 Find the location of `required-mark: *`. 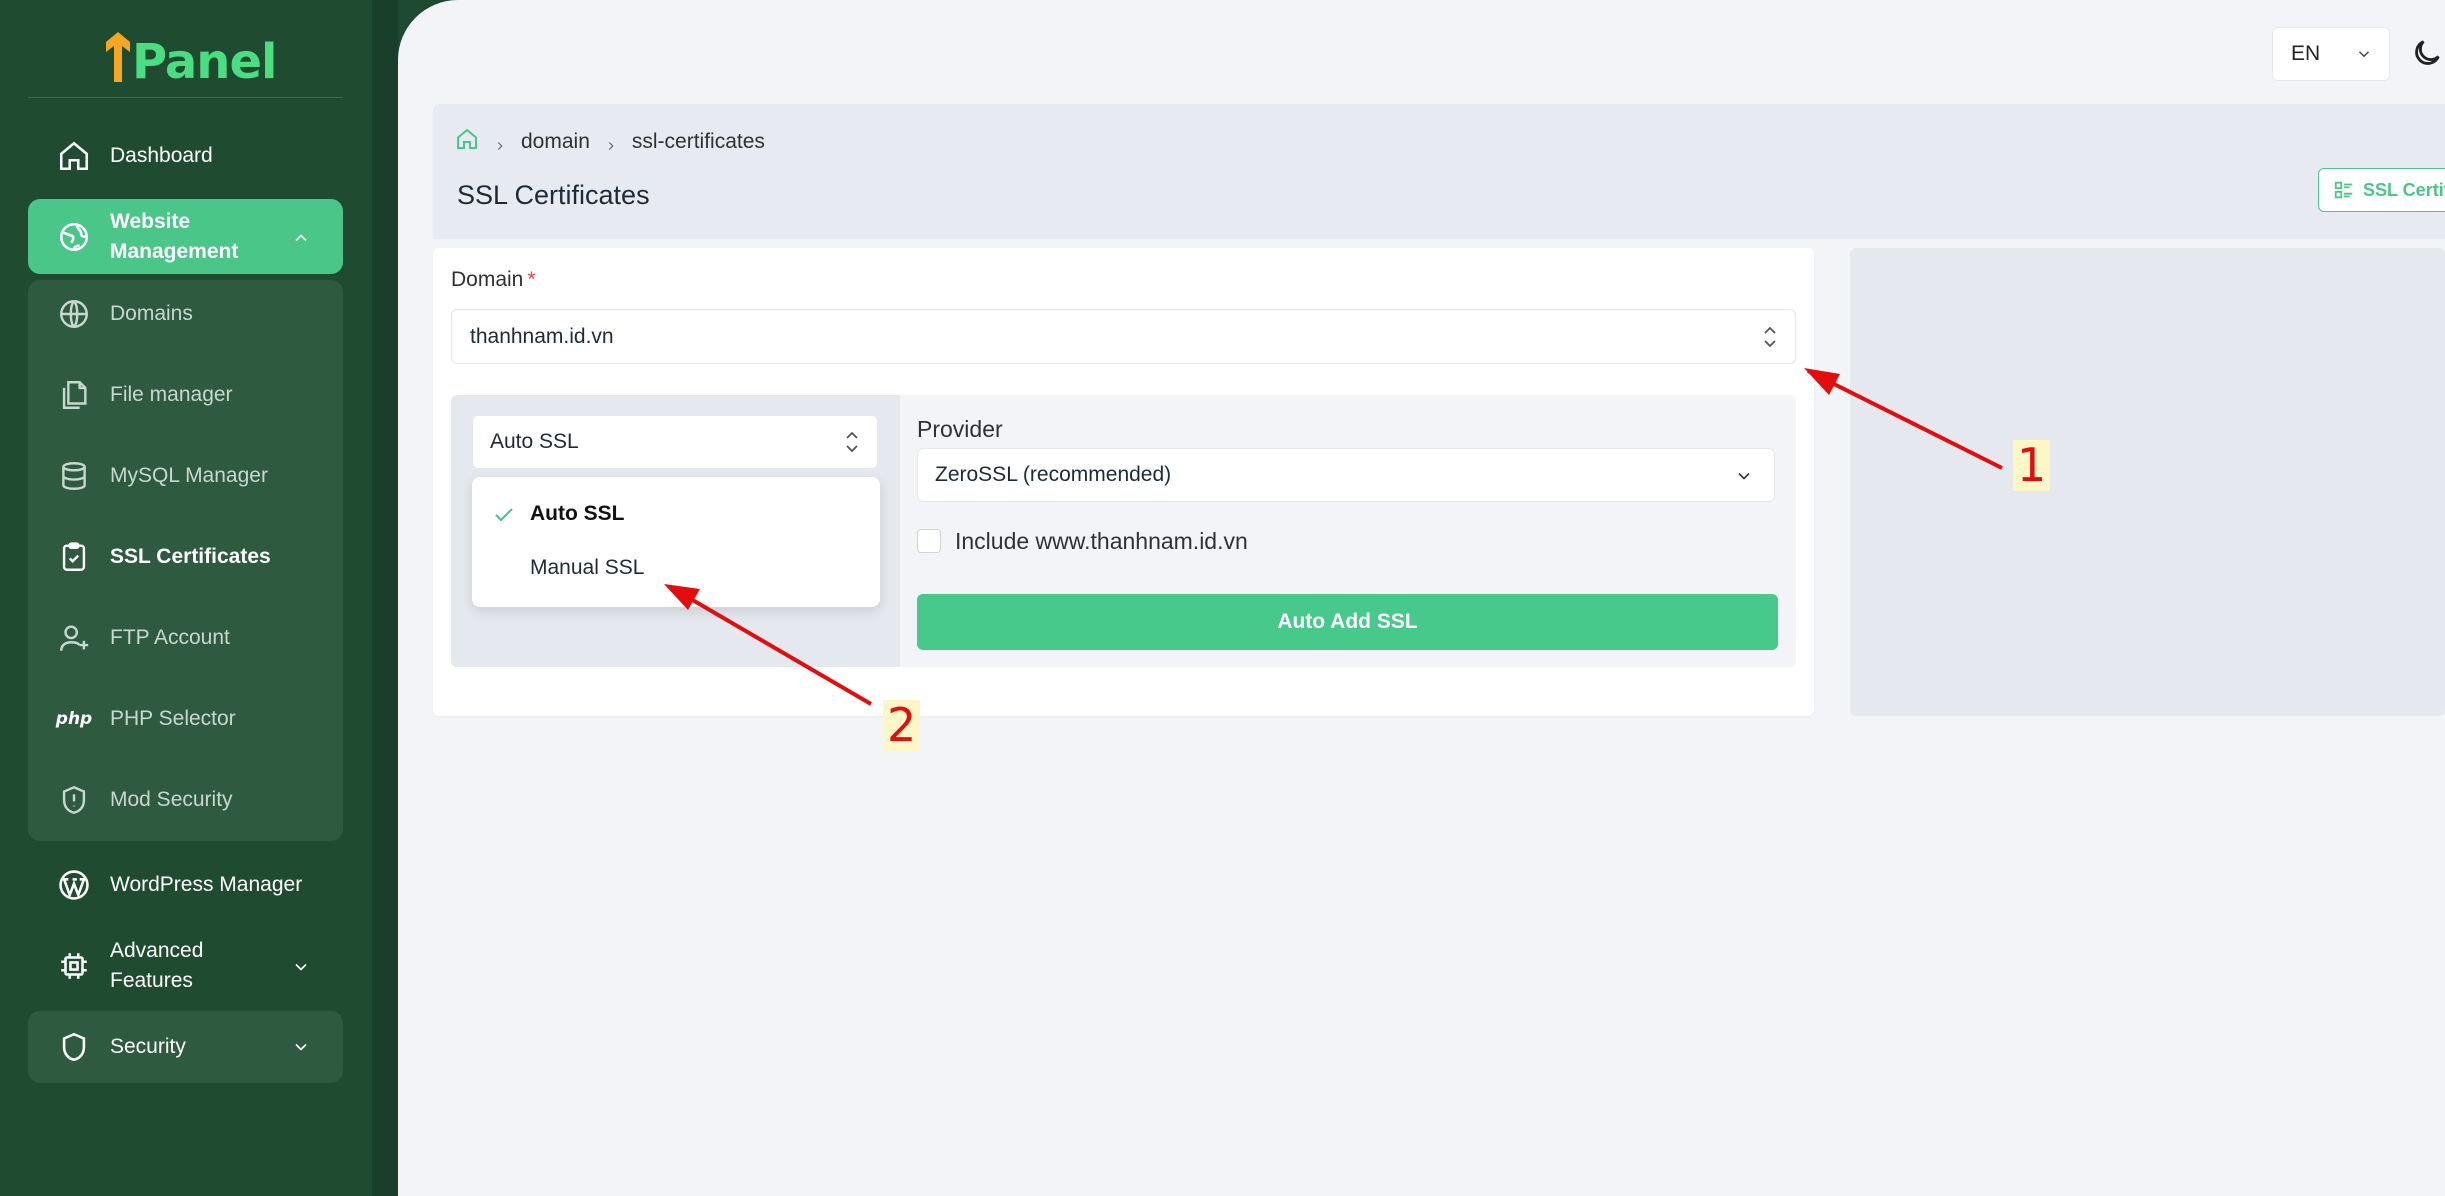

required-mark: * is located at coordinates (531, 279).